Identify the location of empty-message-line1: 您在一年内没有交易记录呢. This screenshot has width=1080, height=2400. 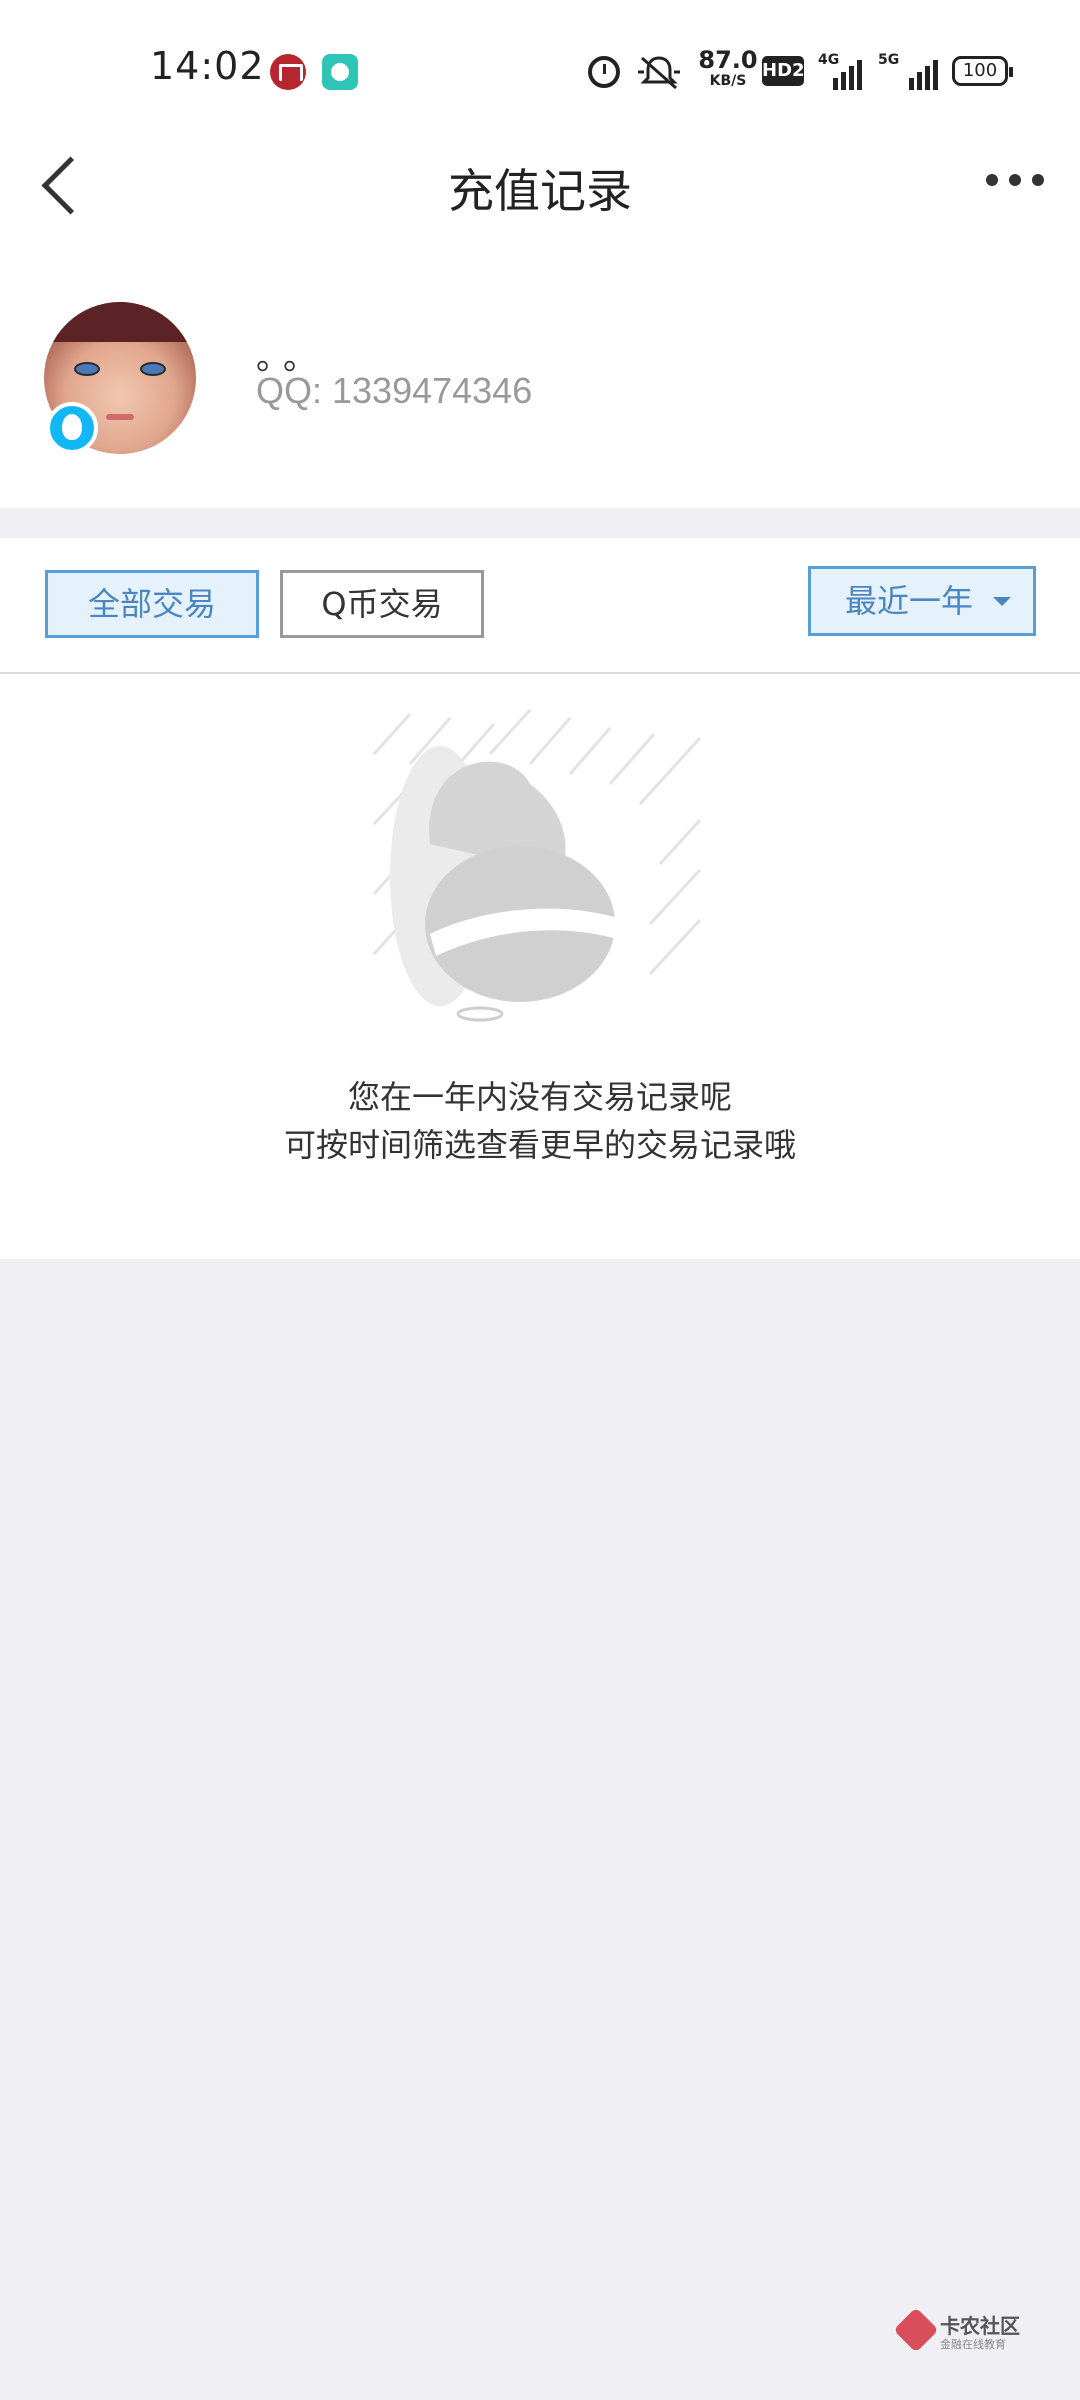
(539, 1097).